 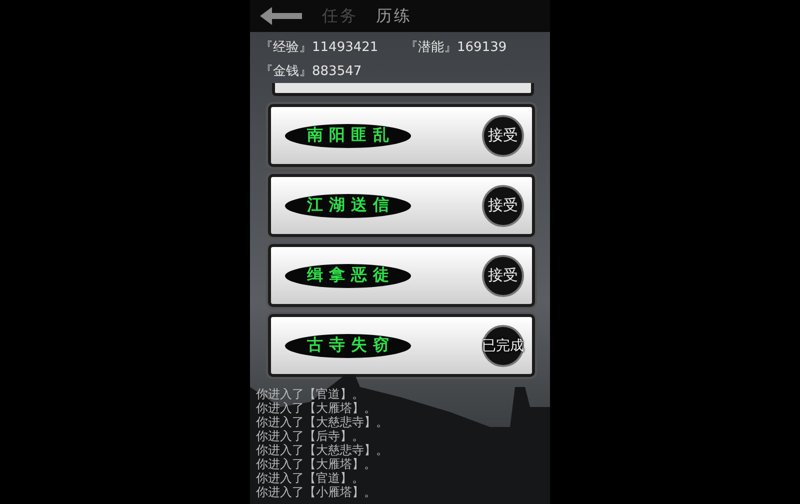 I want to click on tab: 历练, so click(x=394, y=16).